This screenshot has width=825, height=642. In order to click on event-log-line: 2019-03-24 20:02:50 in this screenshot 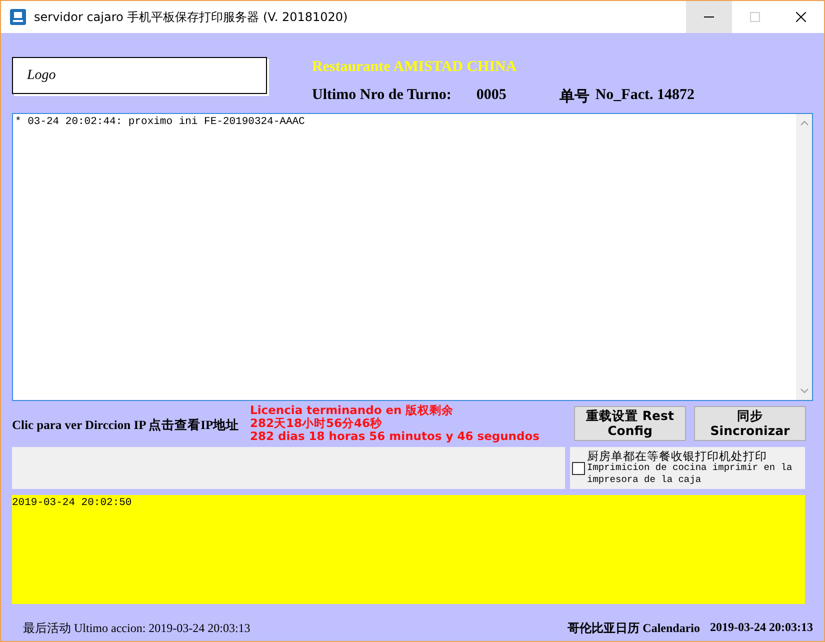, I will do `click(72, 503)`.